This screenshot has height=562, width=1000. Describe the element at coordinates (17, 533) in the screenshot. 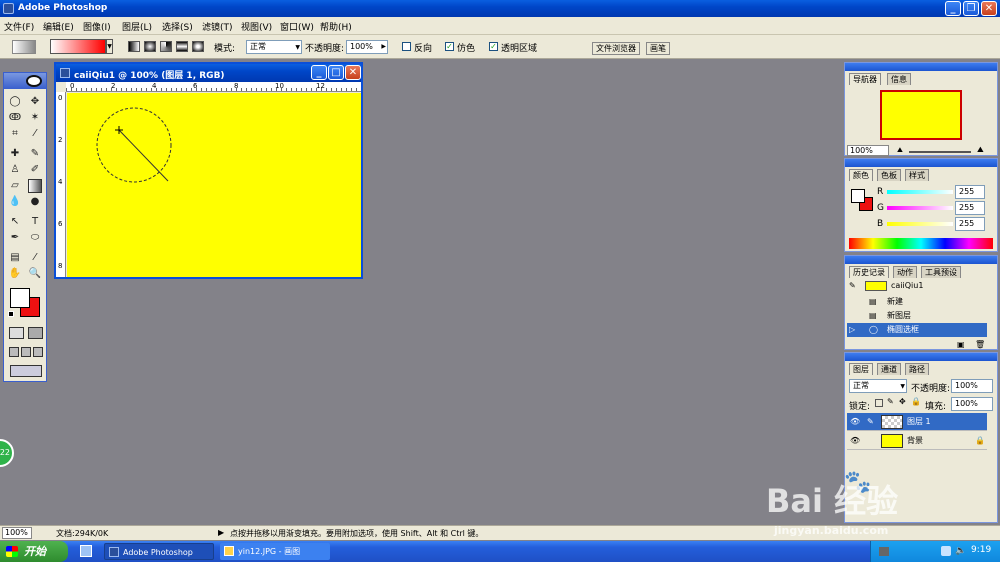

I see `status-zoom: 100%` at that location.